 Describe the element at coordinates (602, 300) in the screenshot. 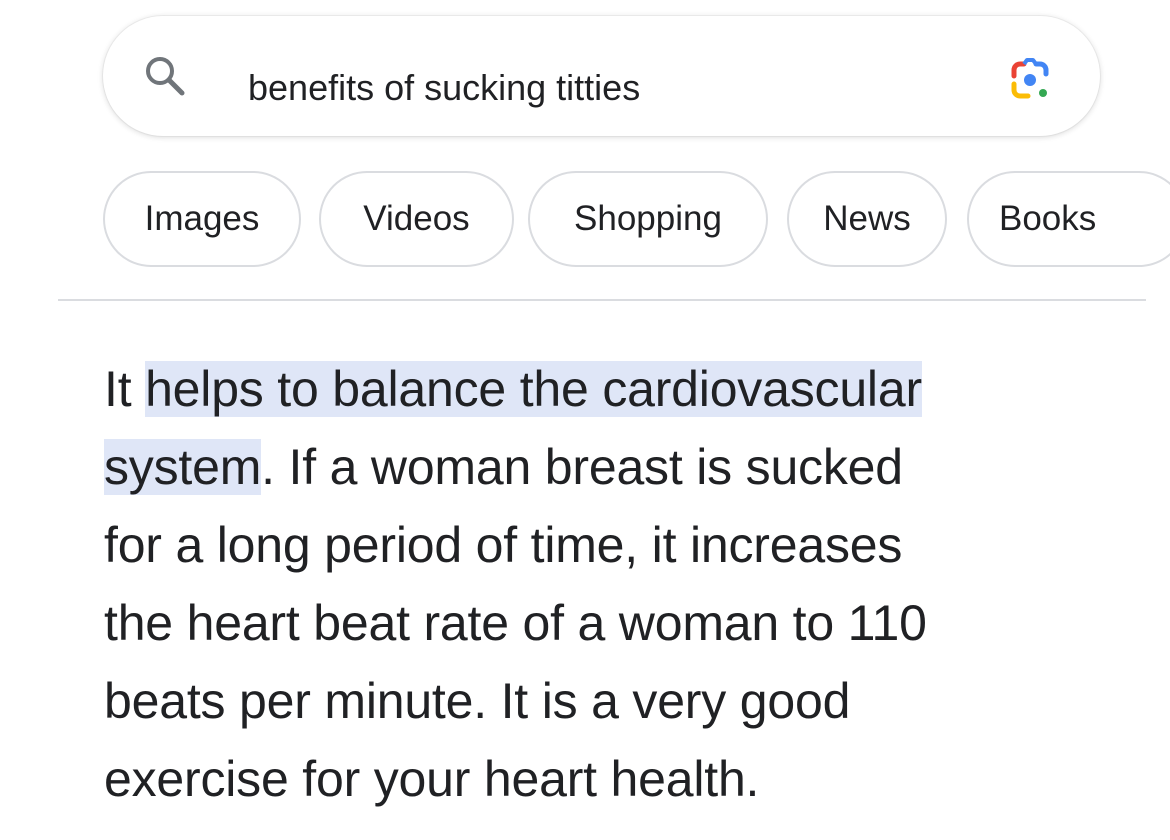

I see `divider` at that location.